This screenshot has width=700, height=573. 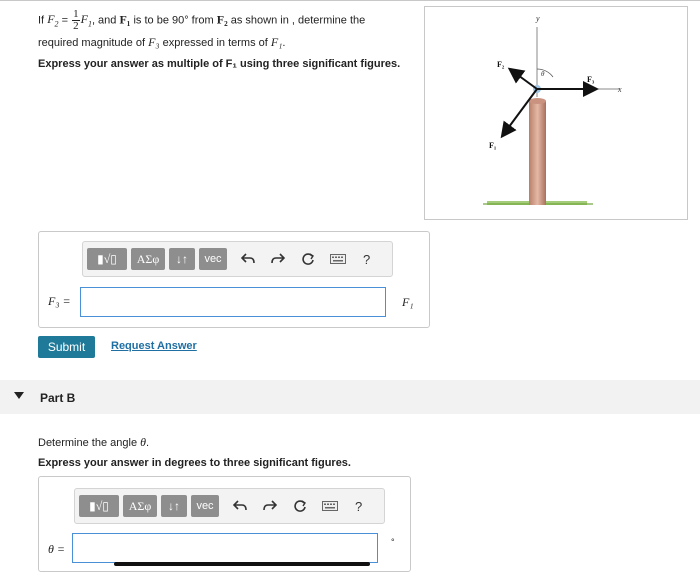 I want to click on request-answer-link: Request Answer, so click(x=154, y=346).